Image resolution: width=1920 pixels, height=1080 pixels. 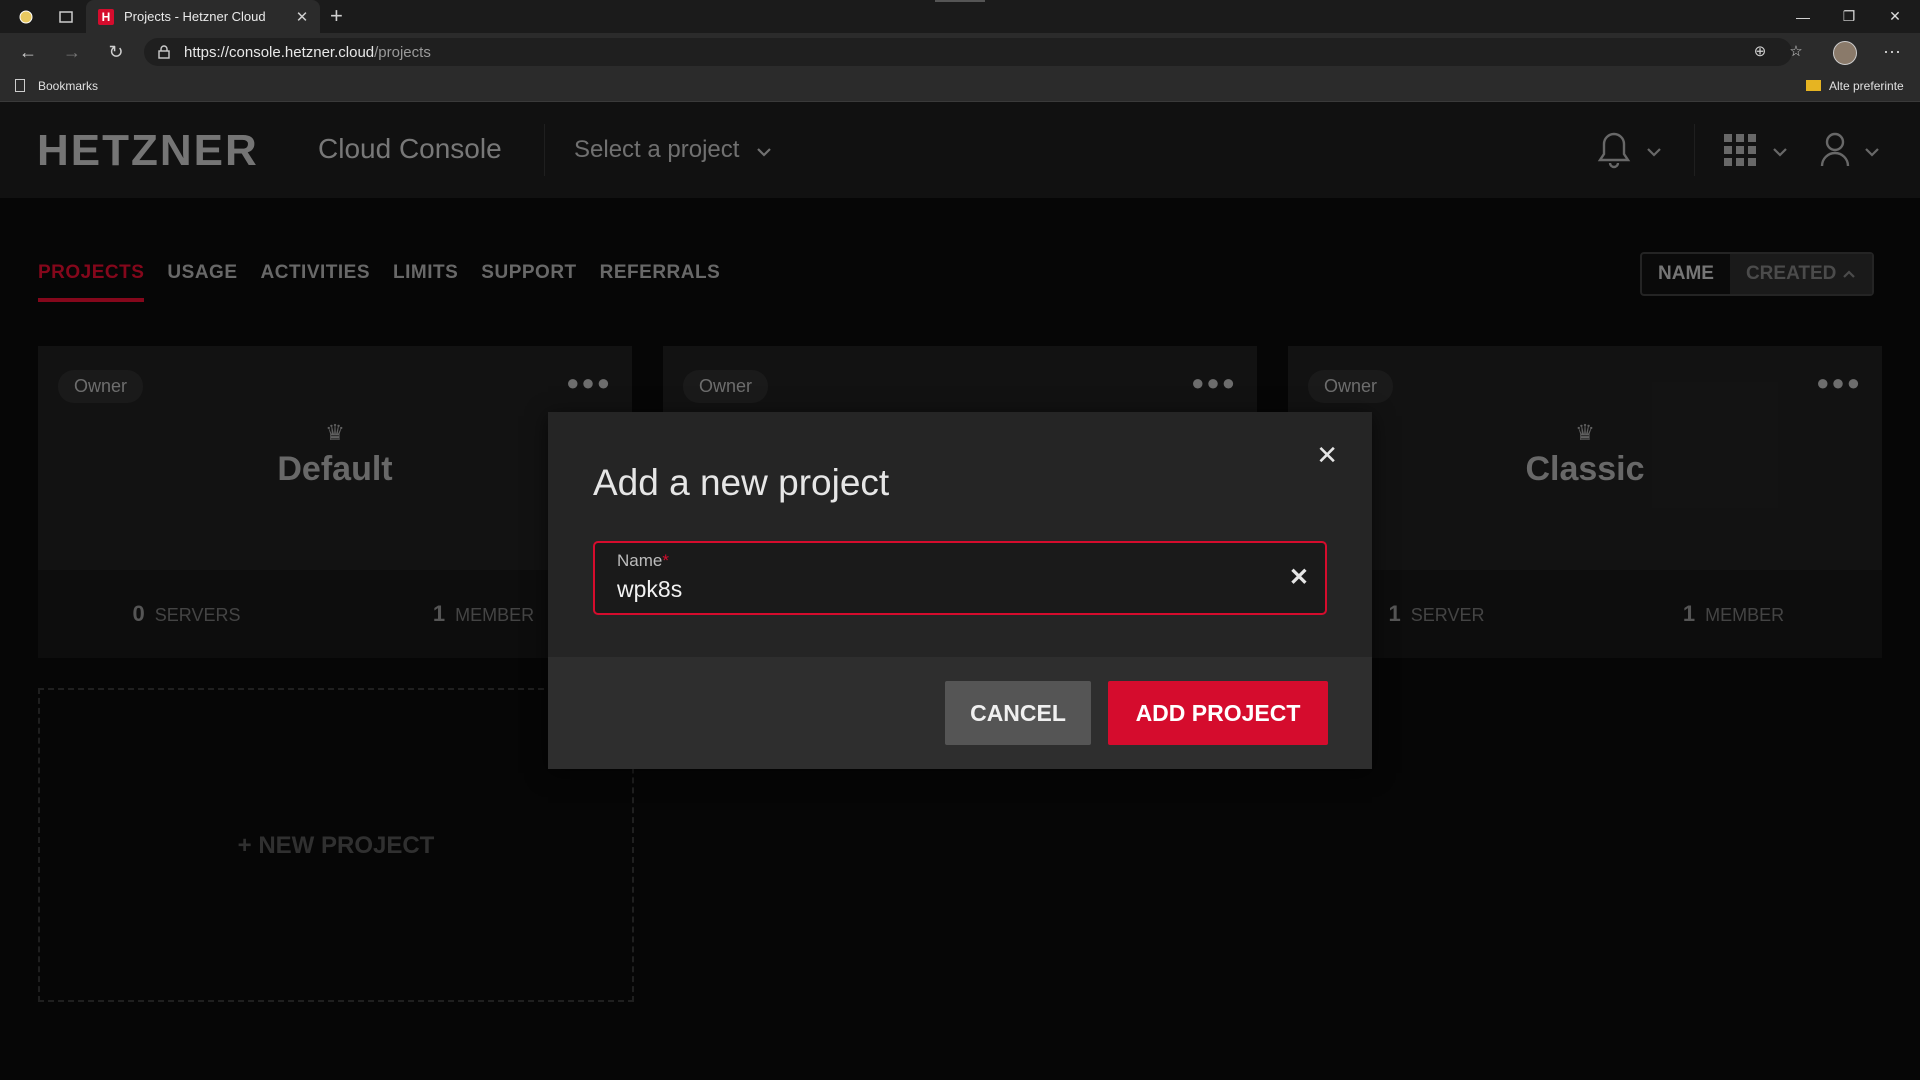 I want to click on tabbar-drag-indicator, so click(x=960, y=1).